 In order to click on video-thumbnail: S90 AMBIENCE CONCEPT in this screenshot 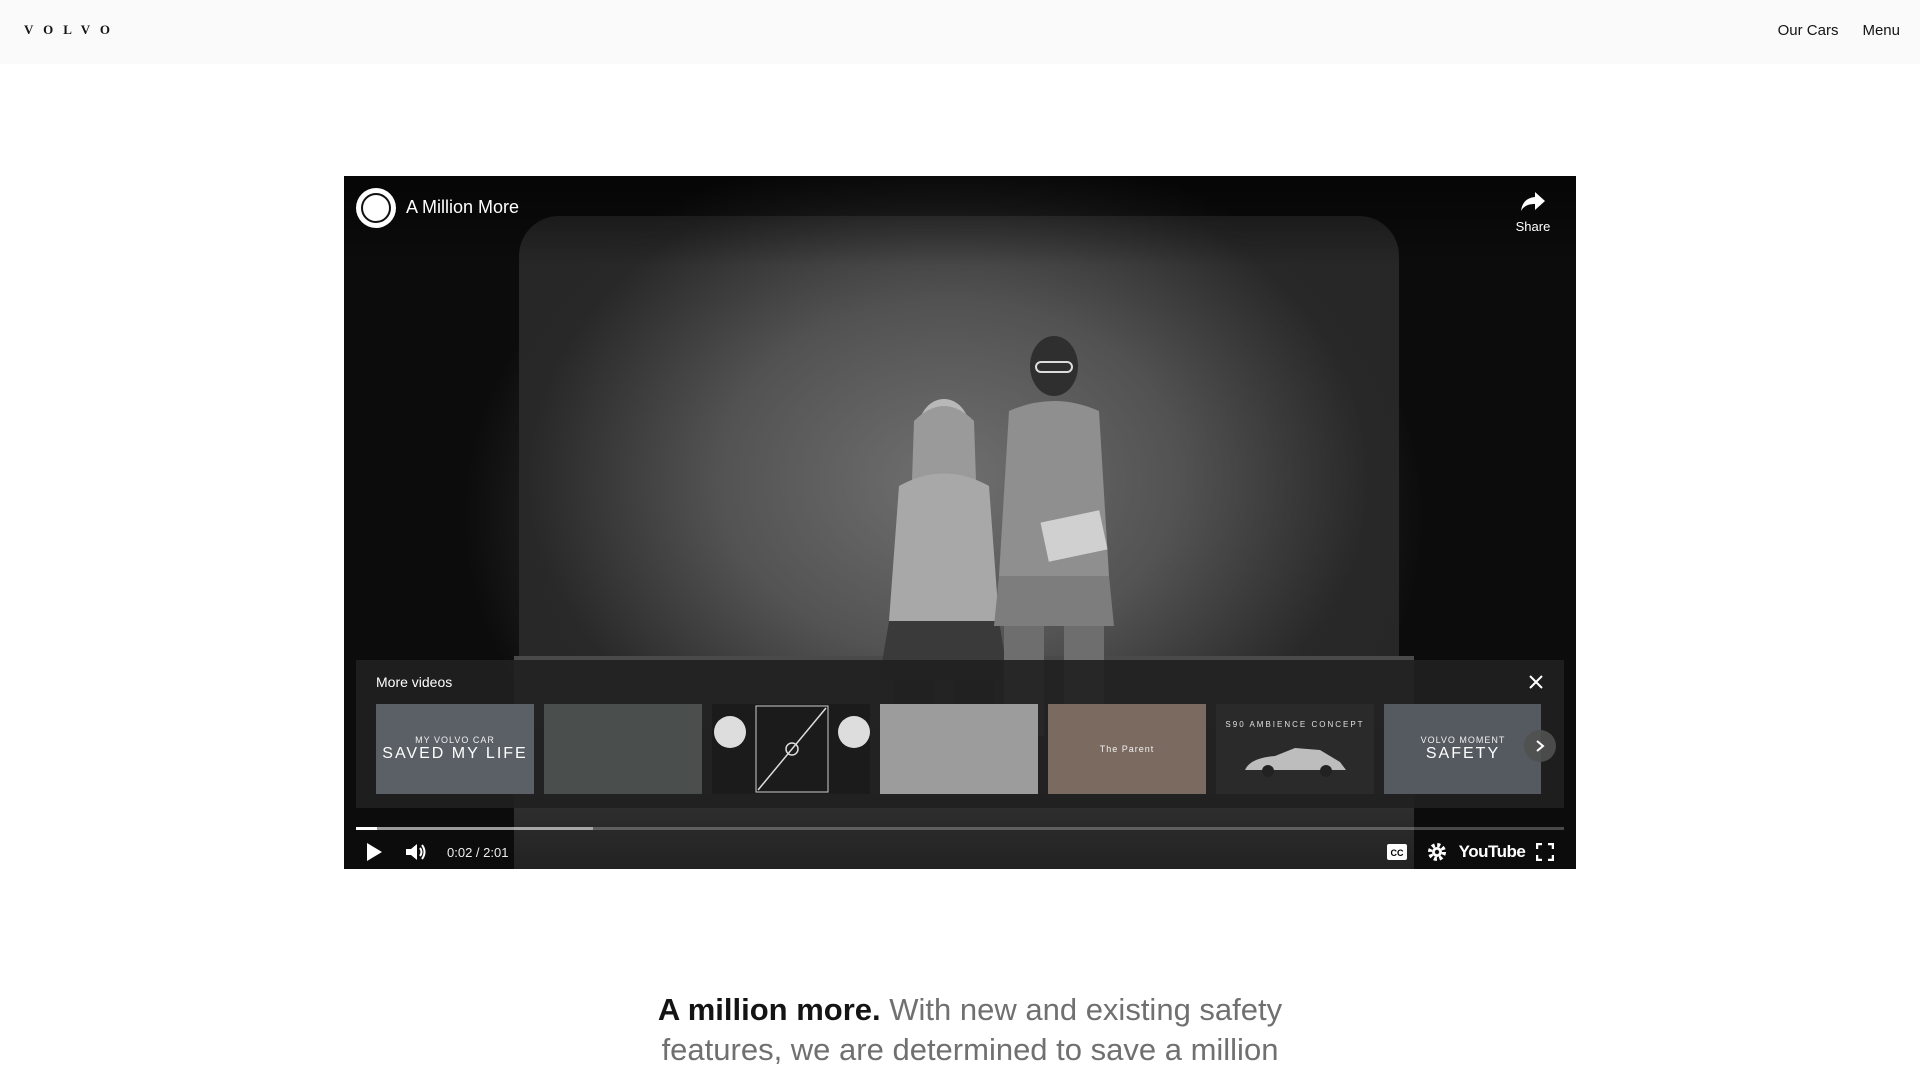, I will do `click(1295, 749)`.